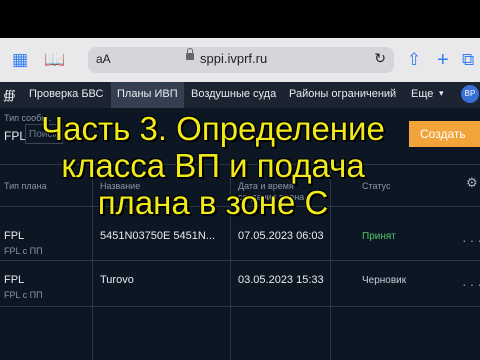  Describe the element at coordinates (441, 93) in the screenshot. I see `chevron-down-icon: ▾` at that location.